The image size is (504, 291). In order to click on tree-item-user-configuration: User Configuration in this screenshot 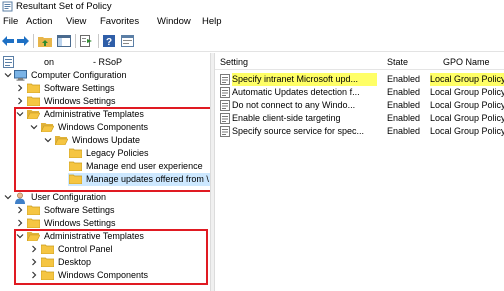, I will do `click(105, 197)`.